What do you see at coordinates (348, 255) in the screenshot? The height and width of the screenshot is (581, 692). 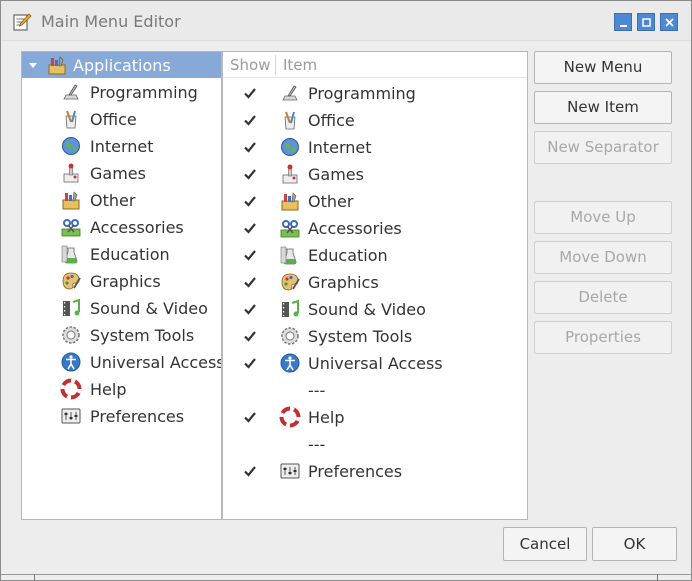 I see `list-item-label: Education` at bounding box center [348, 255].